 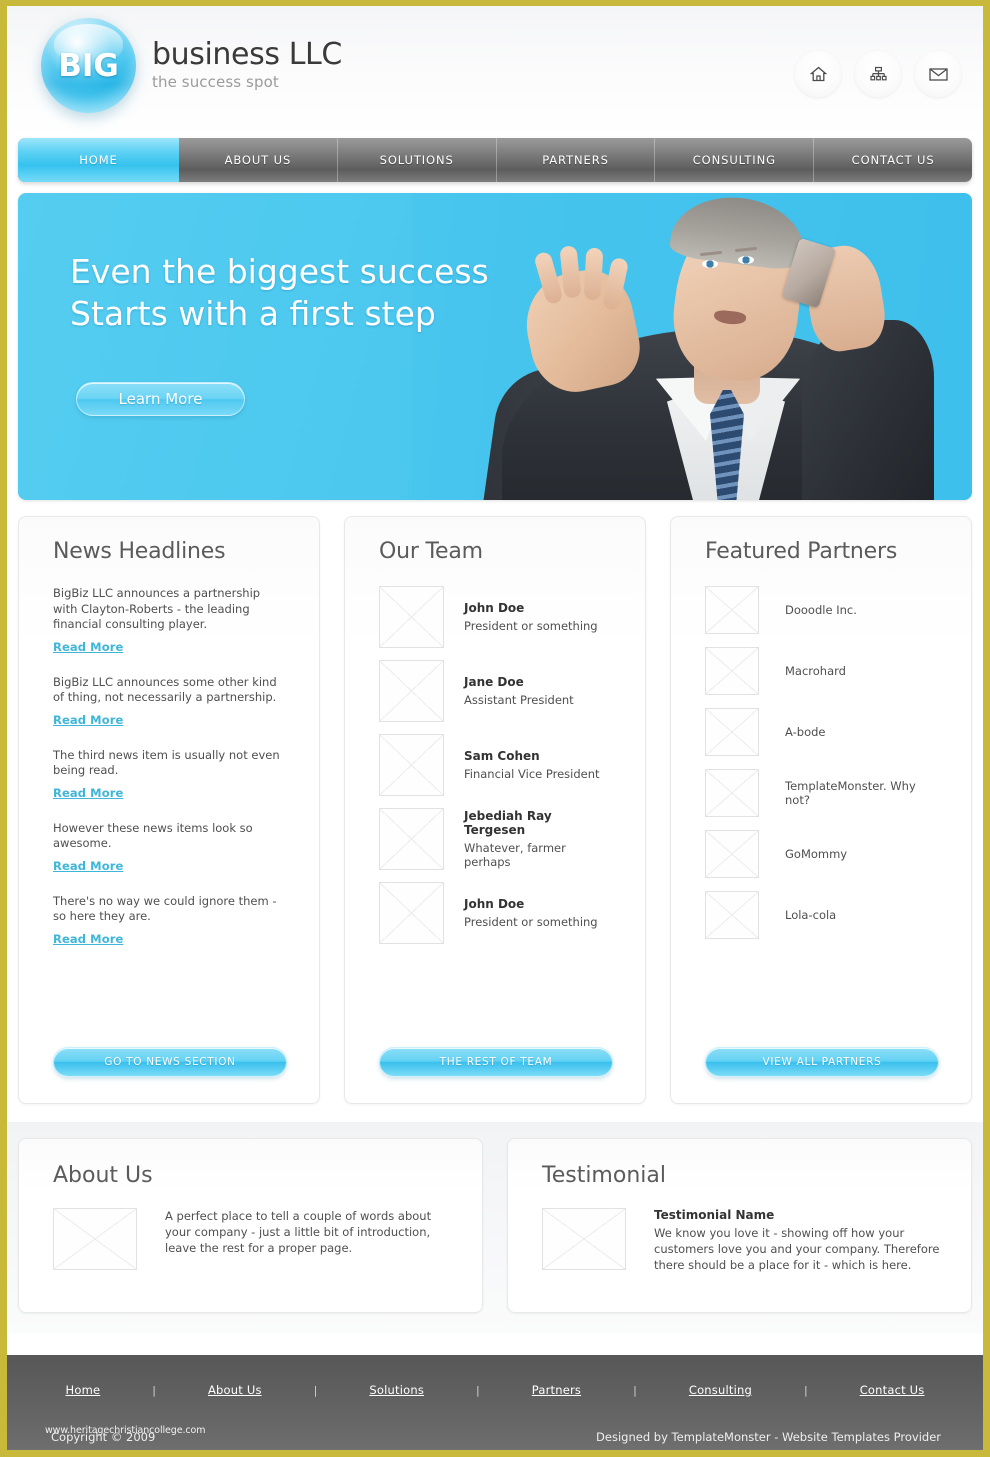 I want to click on team-member-name: Jebediah Ray Tergesen, so click(x=508, y=823).